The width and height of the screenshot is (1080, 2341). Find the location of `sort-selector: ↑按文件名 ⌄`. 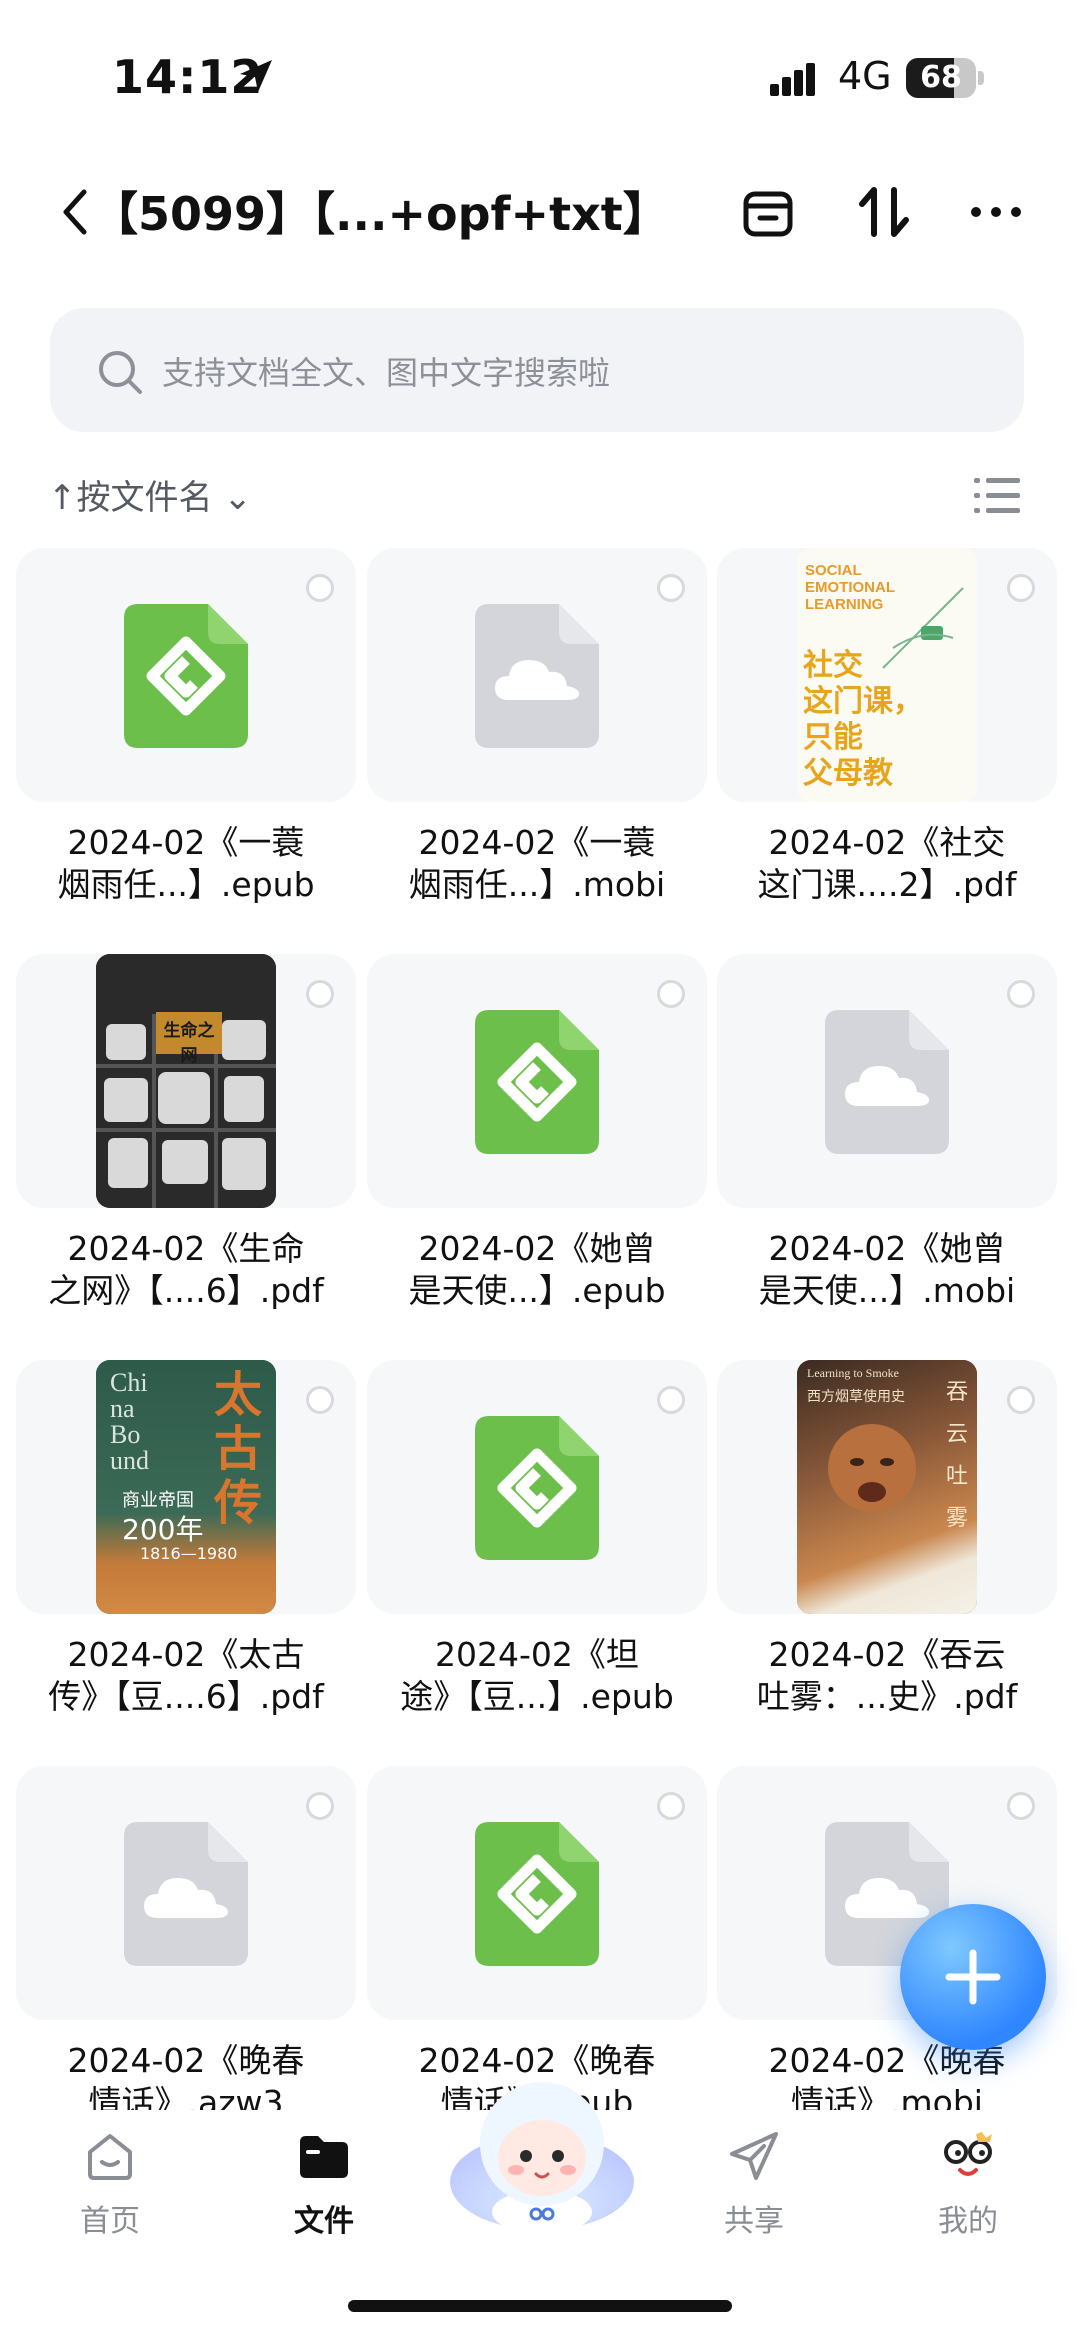

sort-selector: ↑按文件名 ⌄ is located at coordinates (150, 494).